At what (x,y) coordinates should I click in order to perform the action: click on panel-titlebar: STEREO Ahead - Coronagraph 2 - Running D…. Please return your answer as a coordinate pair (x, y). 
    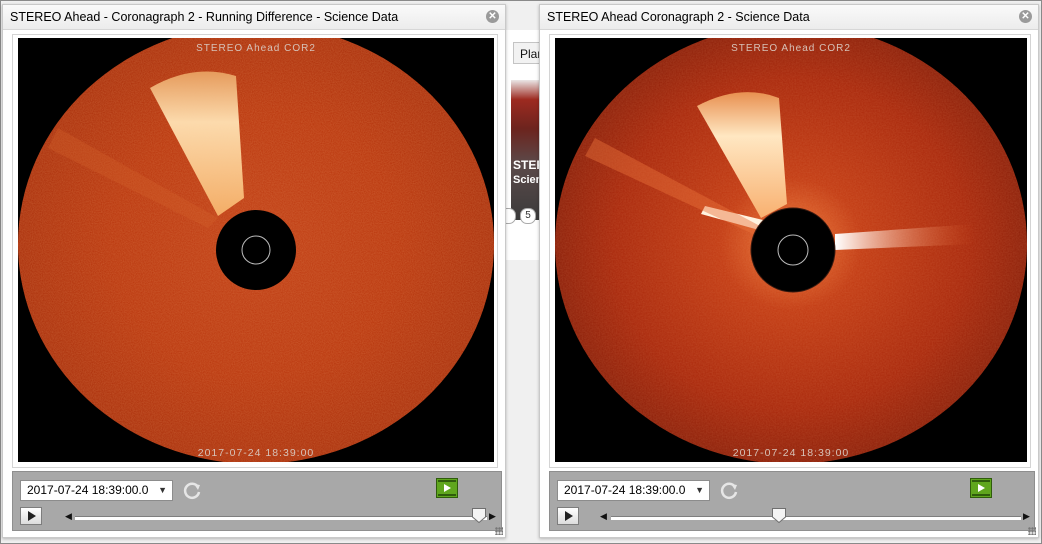
    Looking at the image, I should click on (254, 17).